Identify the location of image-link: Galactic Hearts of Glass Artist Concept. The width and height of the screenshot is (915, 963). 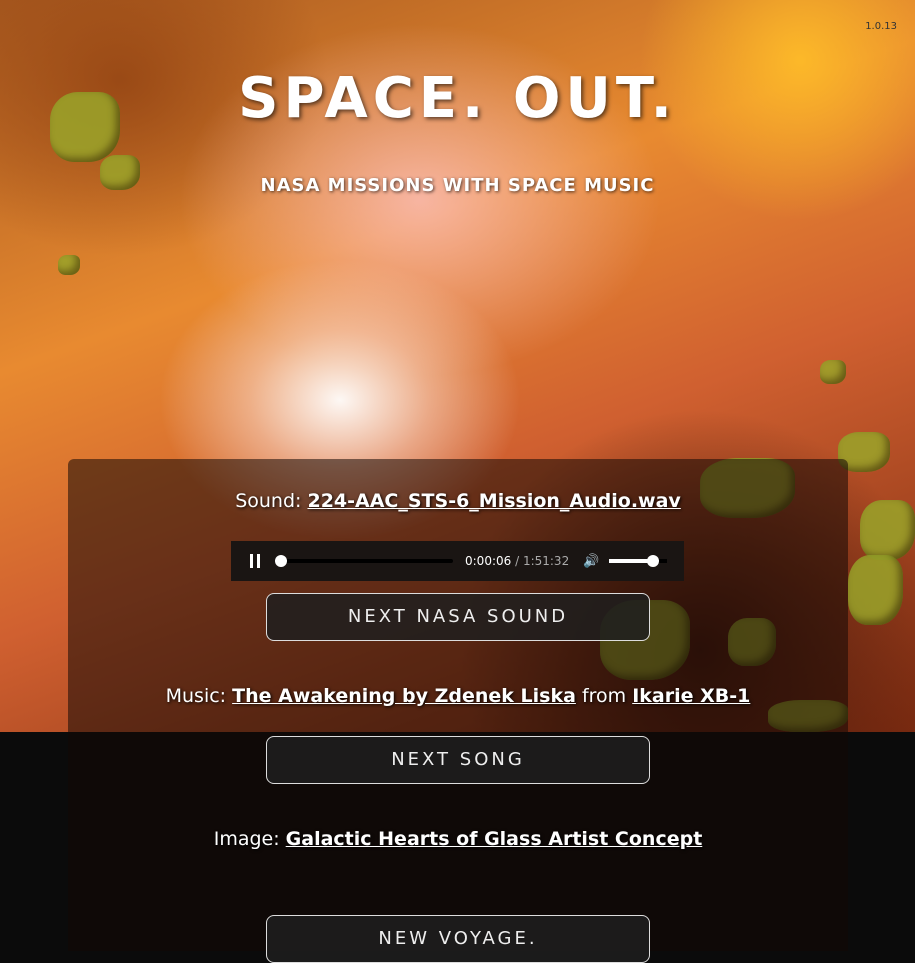
(494, 839).